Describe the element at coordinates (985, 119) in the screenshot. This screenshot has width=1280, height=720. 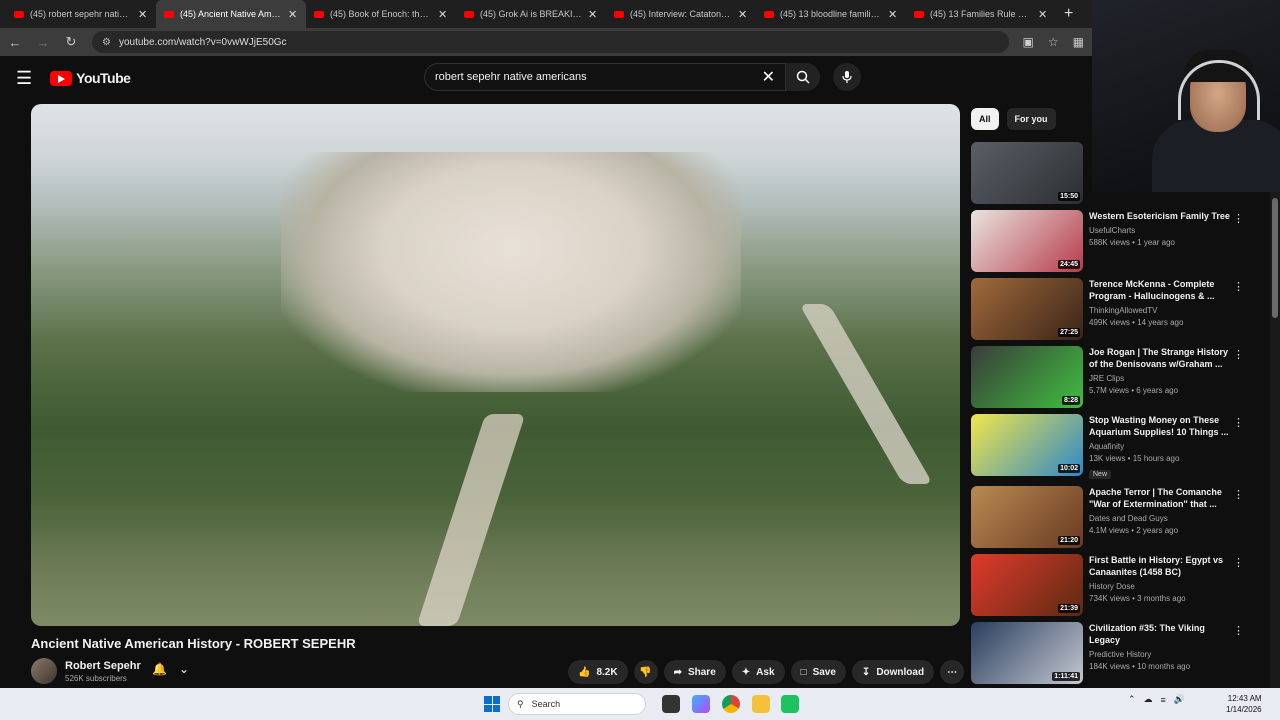
I see `chip-all: All` at that location.